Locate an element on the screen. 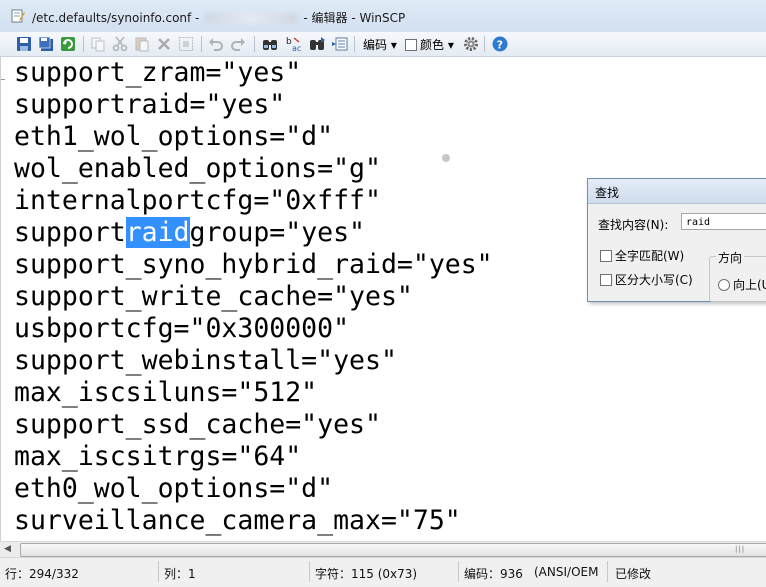 Image resolution: width=766 pixels, height=587 pixels. replace-icon: bac is located at coordinates (294, 44).